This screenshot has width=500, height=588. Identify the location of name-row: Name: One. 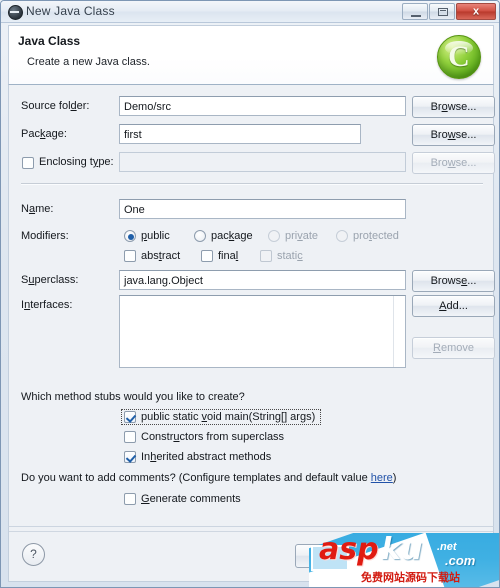
(251, 210).